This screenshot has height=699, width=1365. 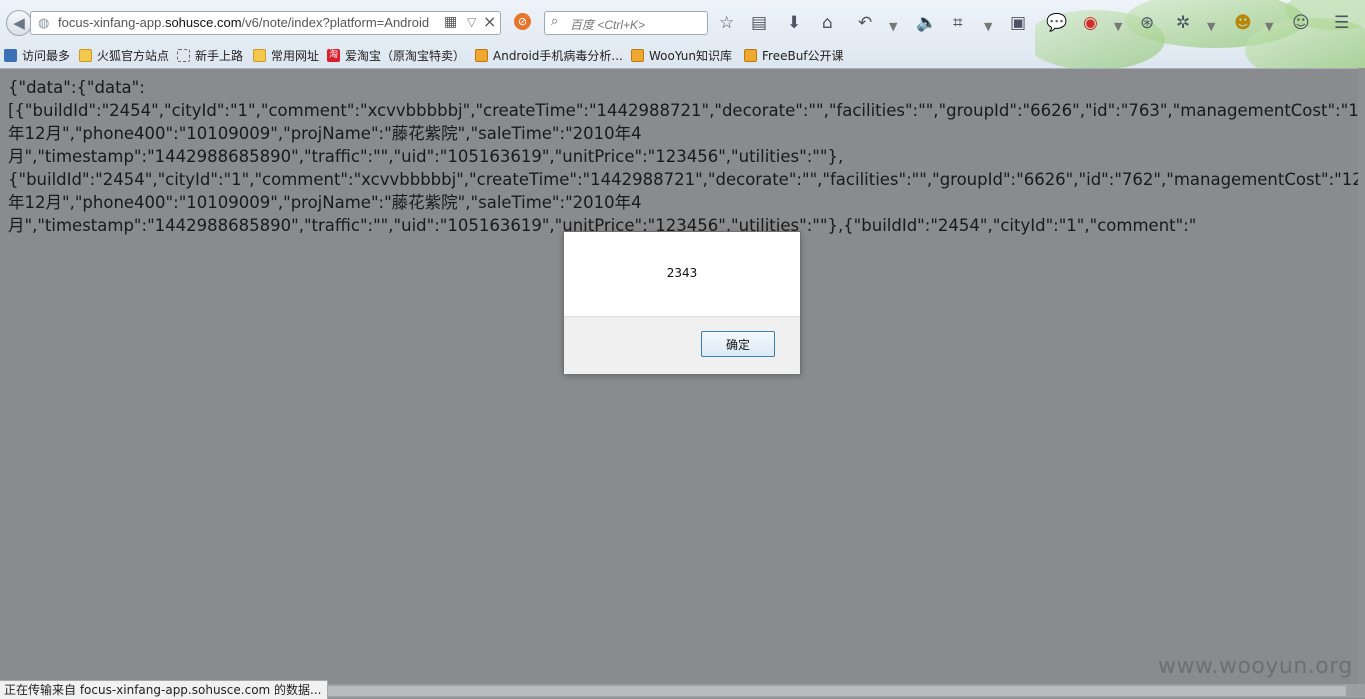 I want to click on watermark-text: www.wooyun.org, so click(x=1255, y=666).